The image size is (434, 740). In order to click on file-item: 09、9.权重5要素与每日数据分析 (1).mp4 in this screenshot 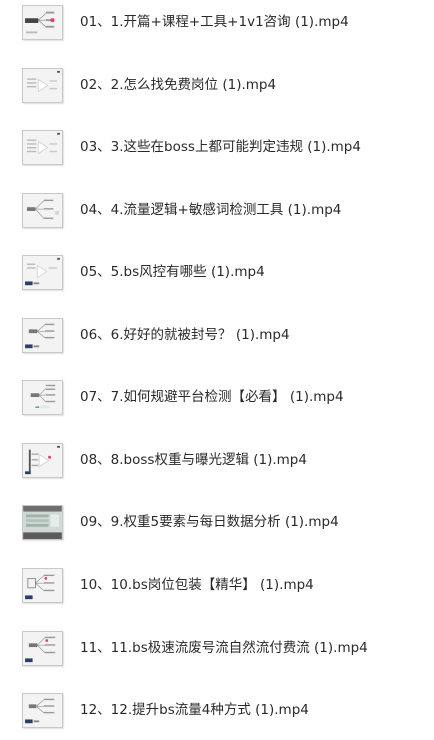, I will do `click(217, 526)`.